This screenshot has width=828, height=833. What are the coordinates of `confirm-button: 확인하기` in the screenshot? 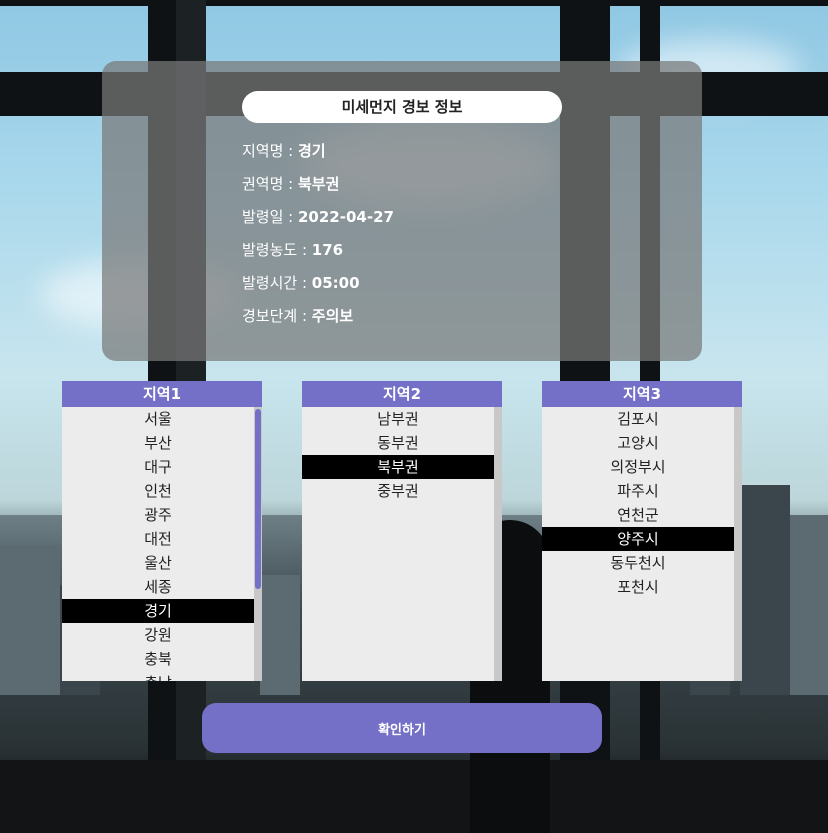 It's located at (402, 728).